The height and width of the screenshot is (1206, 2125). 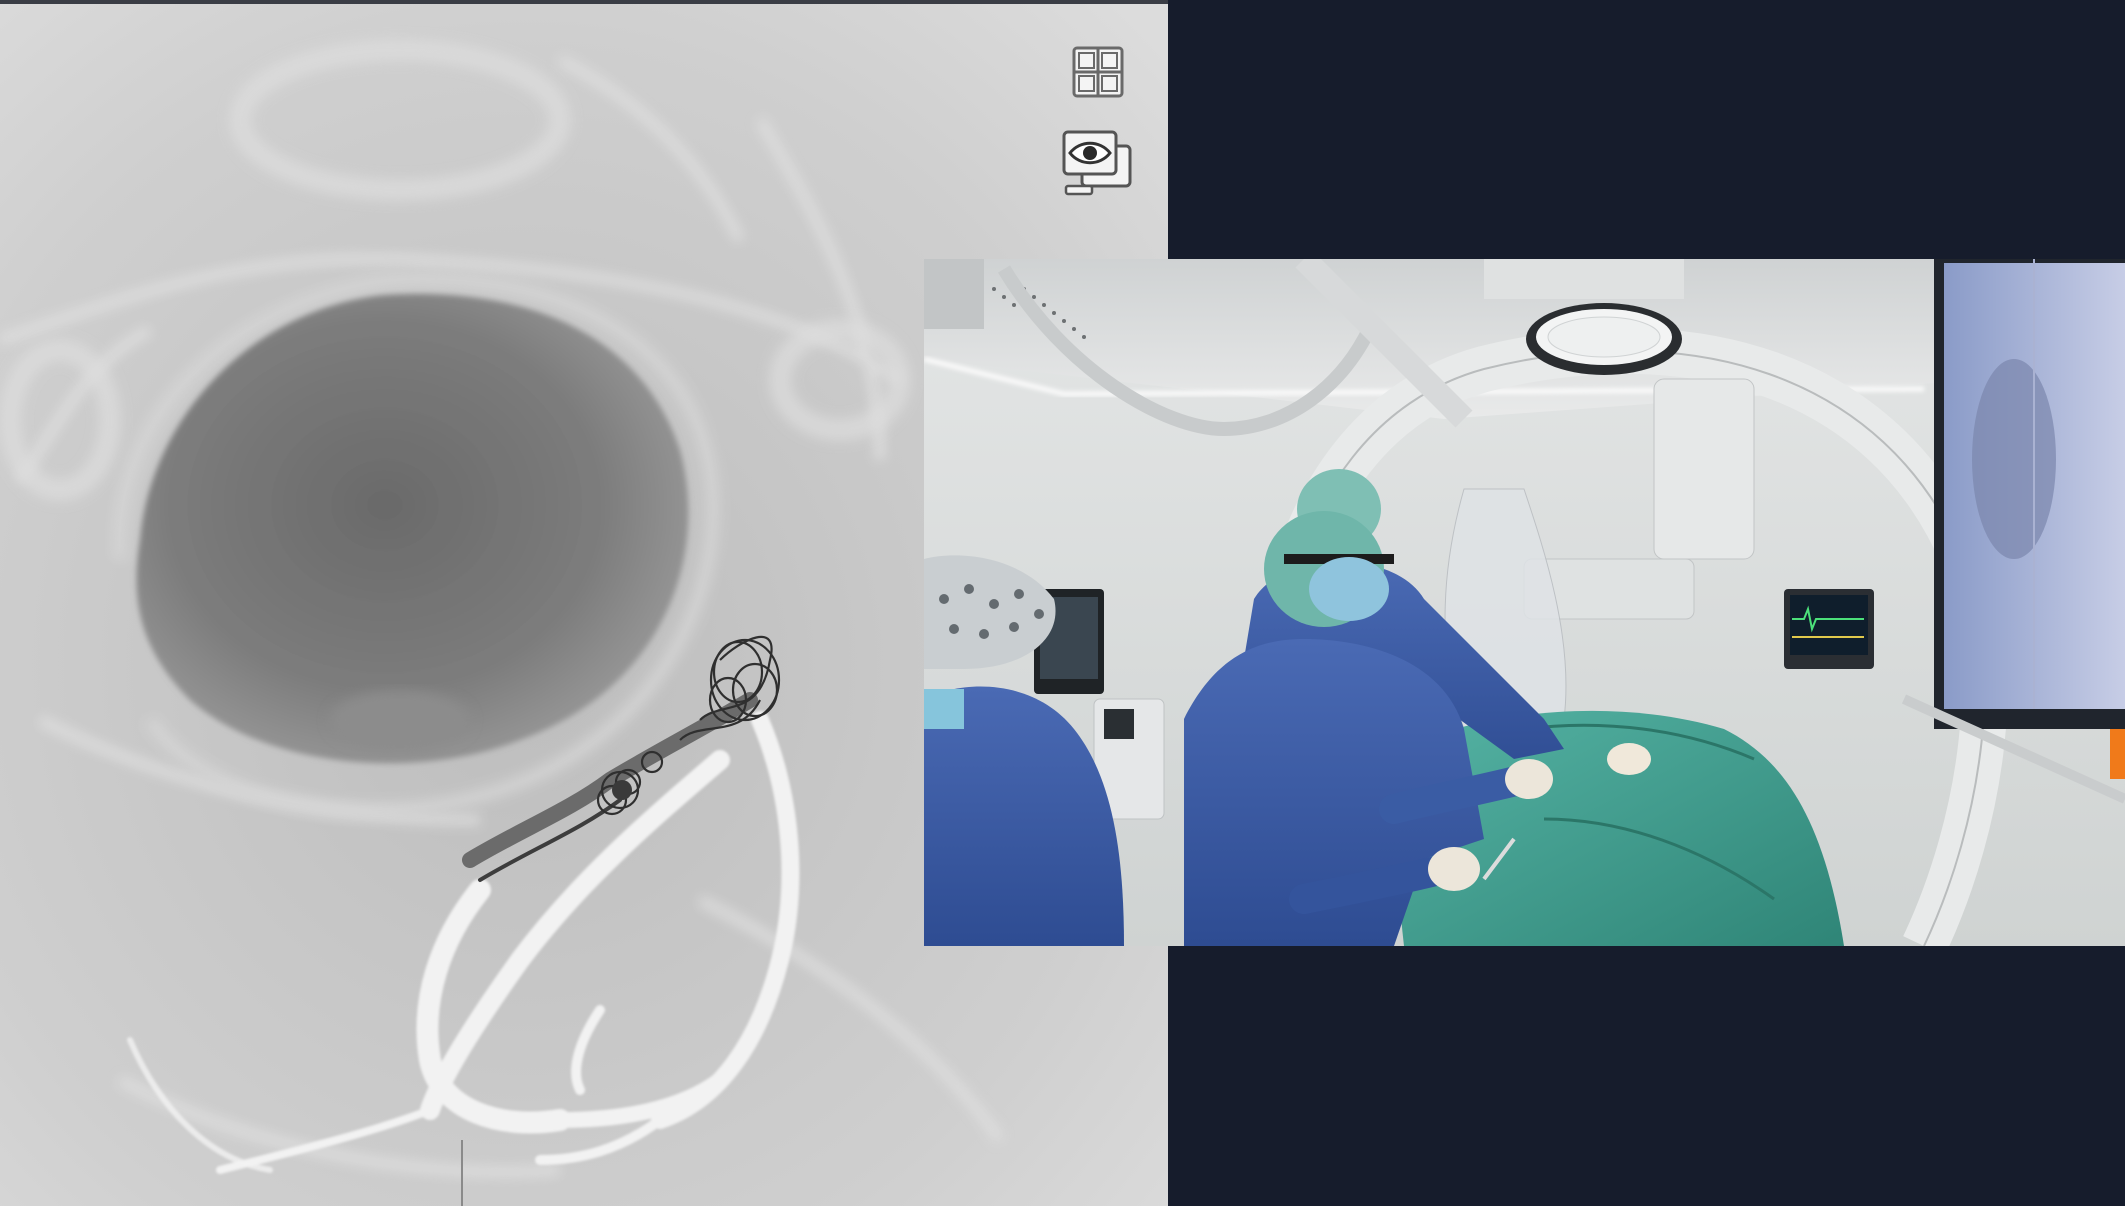 I want to click on eye-monitor-icon, so click(x=1097, y=165).